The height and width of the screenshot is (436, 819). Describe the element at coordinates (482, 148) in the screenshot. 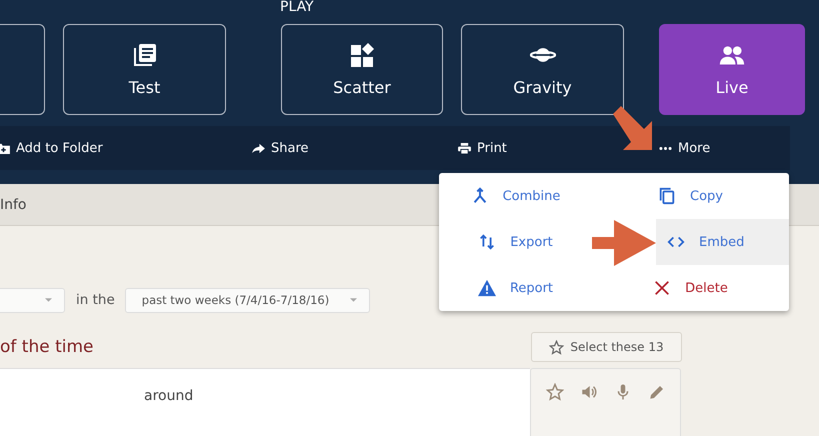

I see `toolbar-button: Print` at that location.